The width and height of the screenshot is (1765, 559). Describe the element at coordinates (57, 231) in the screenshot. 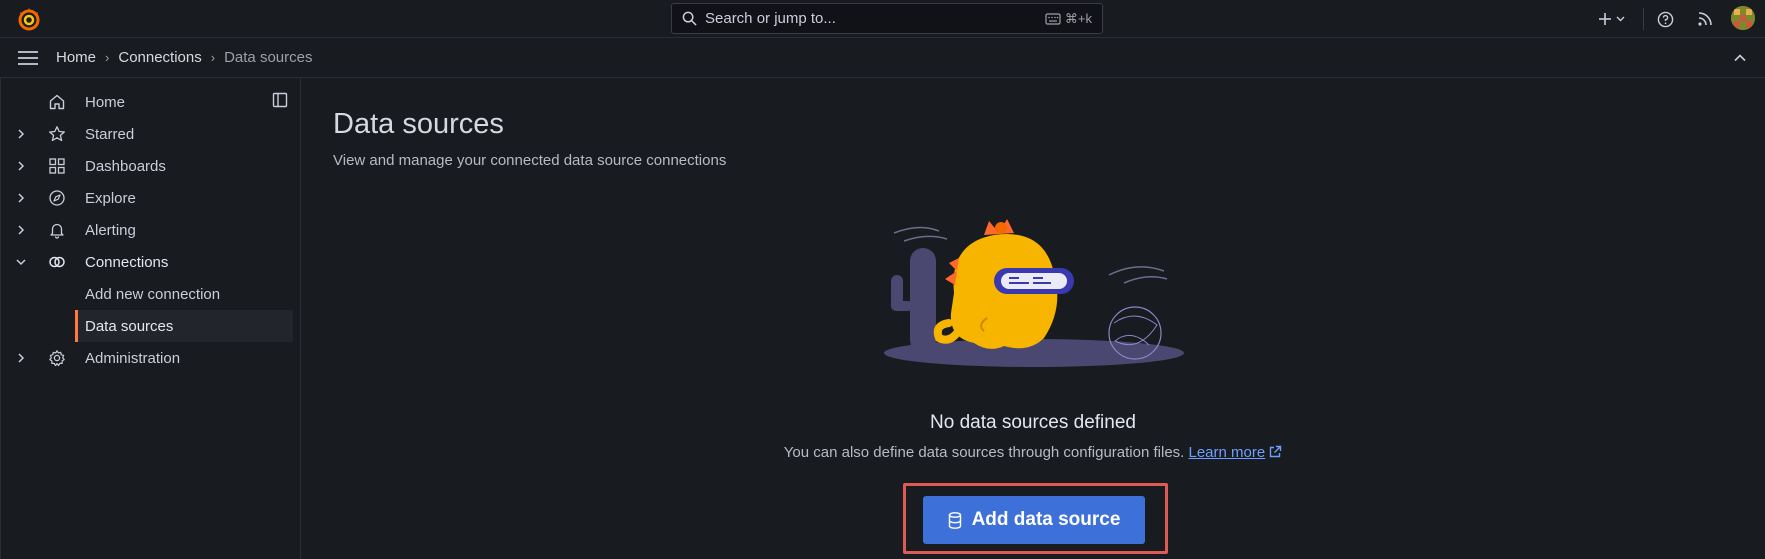

I see `bell-icon` at that location.